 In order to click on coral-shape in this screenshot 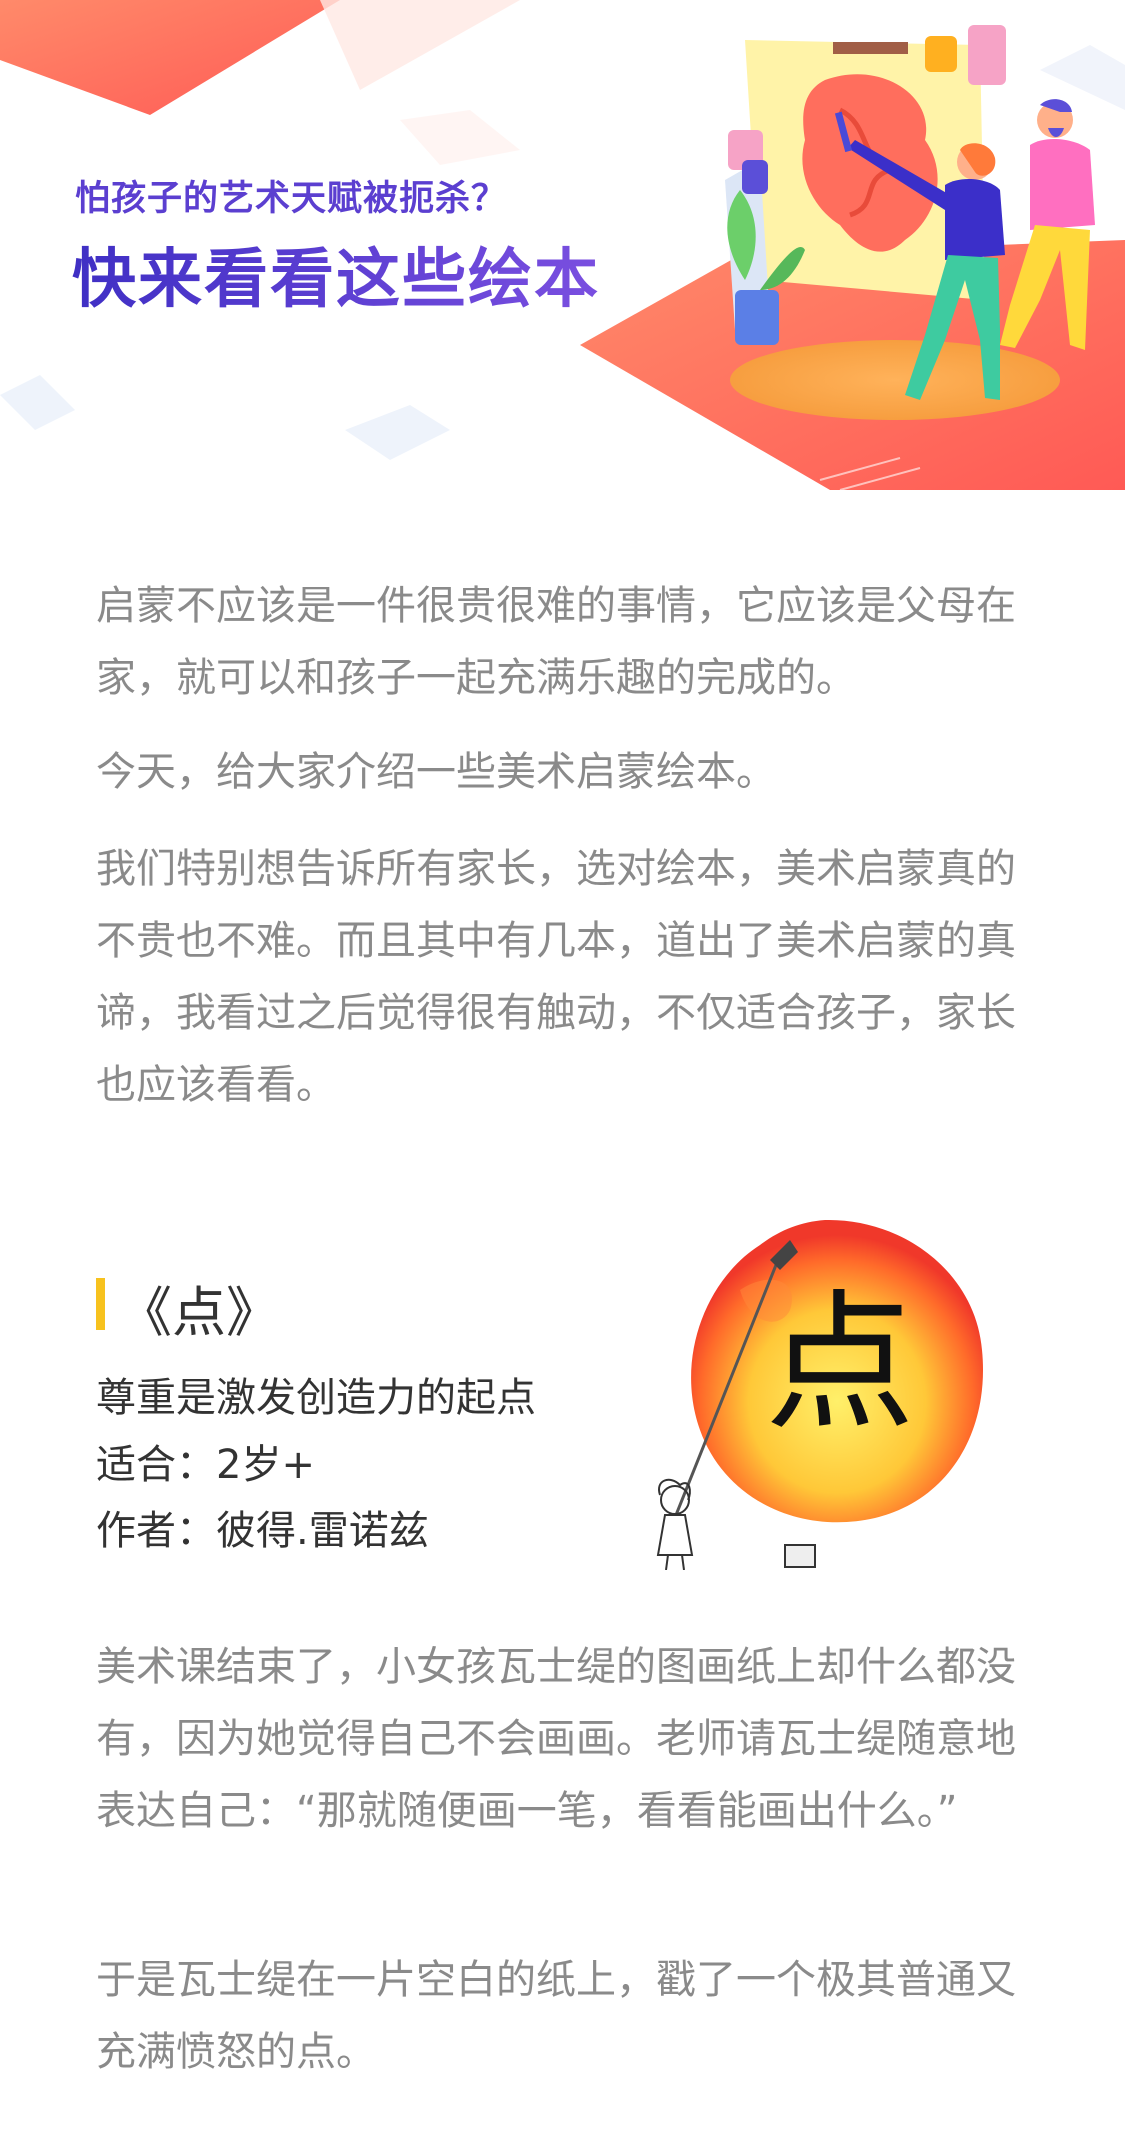, I will do `click(170, 57)`.